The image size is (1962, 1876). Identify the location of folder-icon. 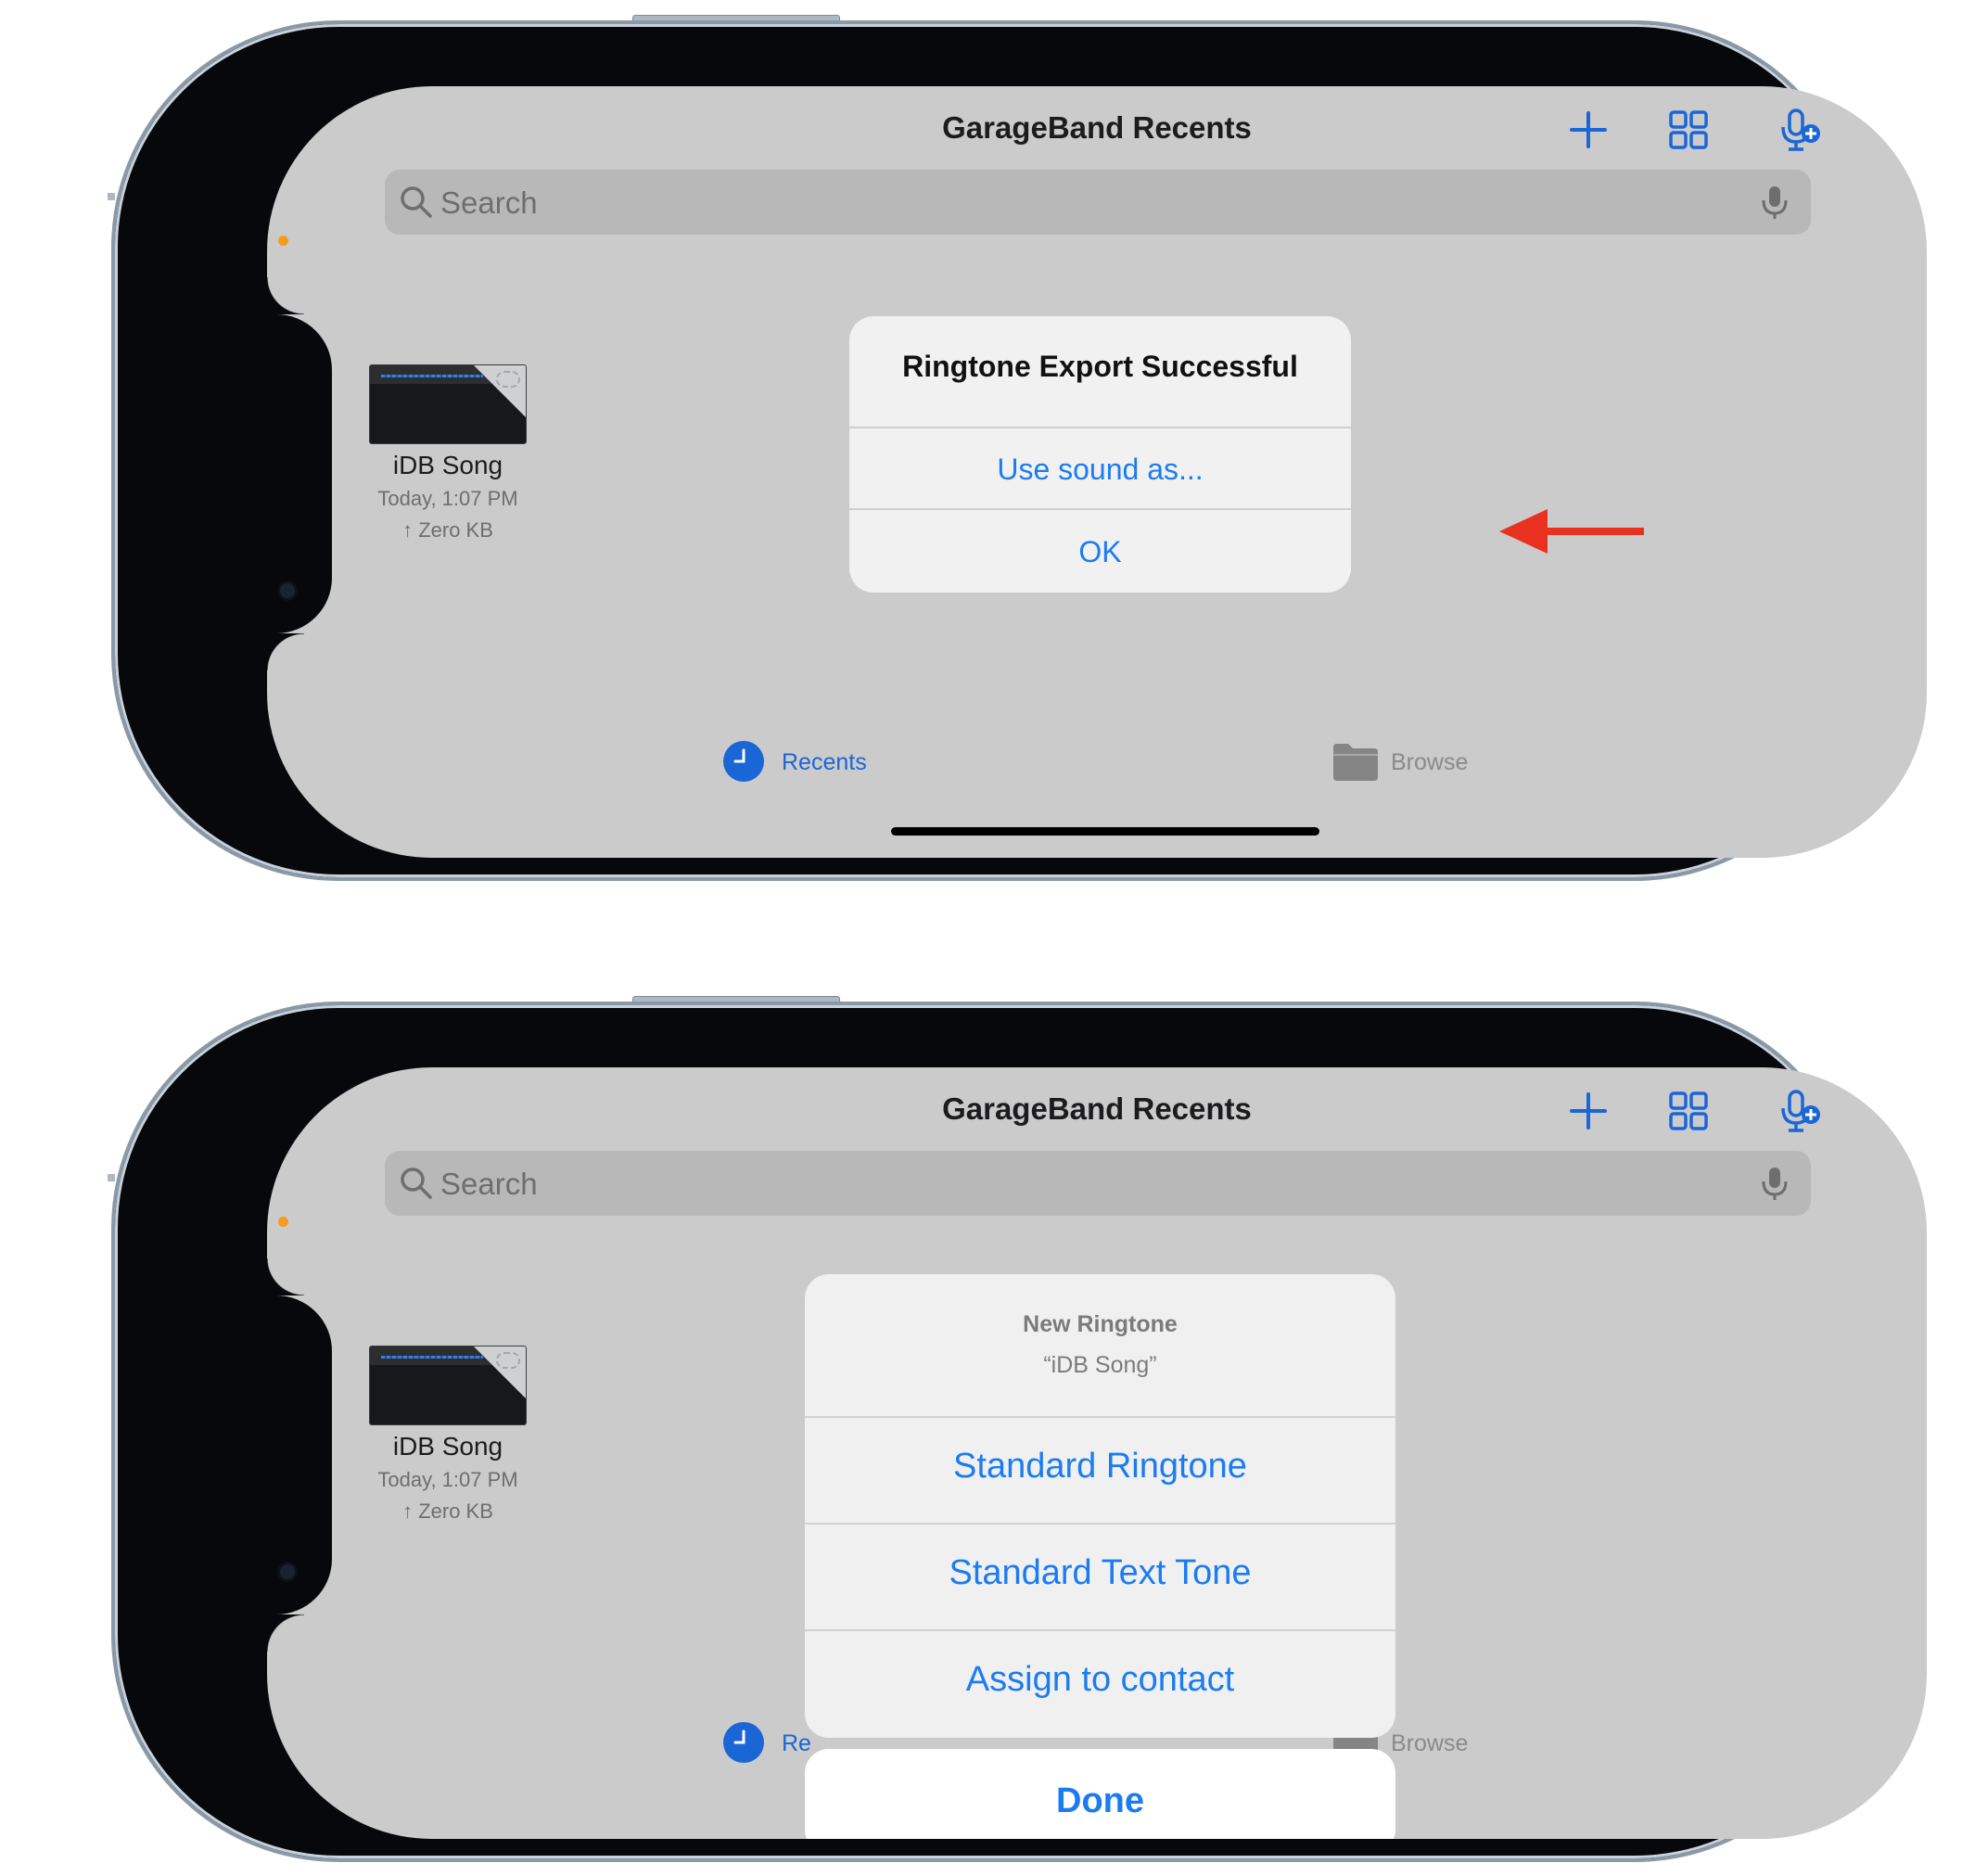
(1355, 762).